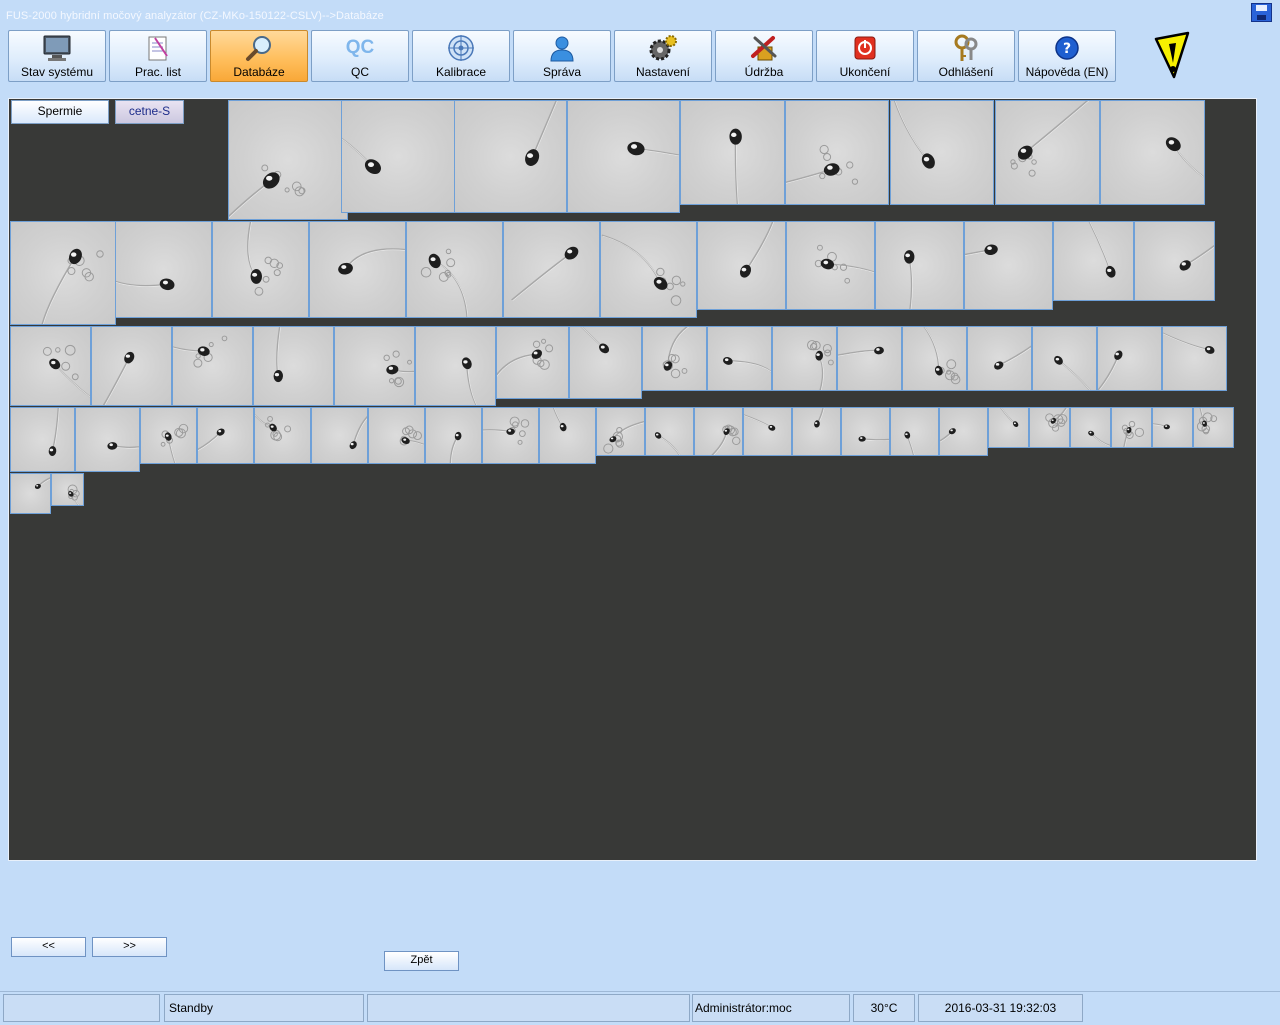 This screenshot has width=1280, height=1025. I want to click on toolbar-button-label: Nápověda (EN), so click(1067, 72).